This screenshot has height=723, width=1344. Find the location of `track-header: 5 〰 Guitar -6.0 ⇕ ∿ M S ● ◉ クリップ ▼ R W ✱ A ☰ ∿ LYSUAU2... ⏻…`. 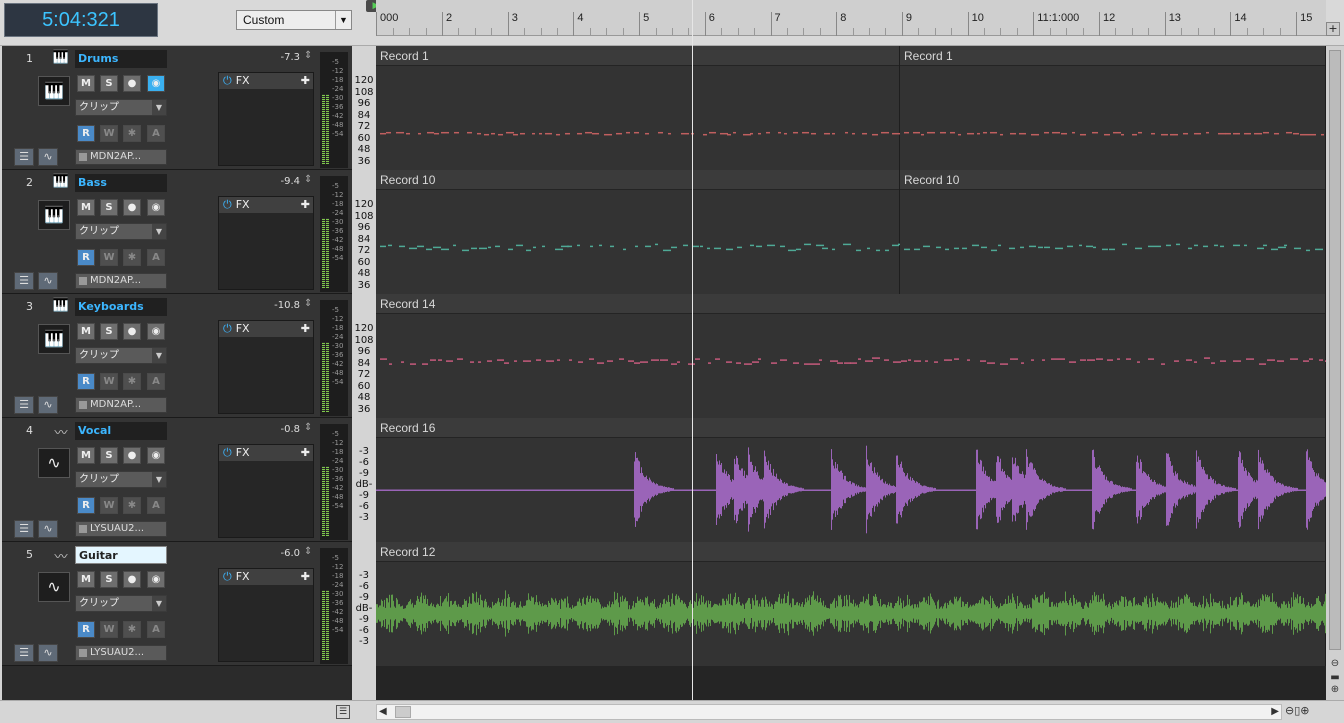

track-header: 5 〰 Guitar -6.0 ⇕ ∿ M S ● ◉ クリップ ▼ R W ✱ A ☰ ∿ LYSUAU2... ⏻… is located at coordinates (177, 604).